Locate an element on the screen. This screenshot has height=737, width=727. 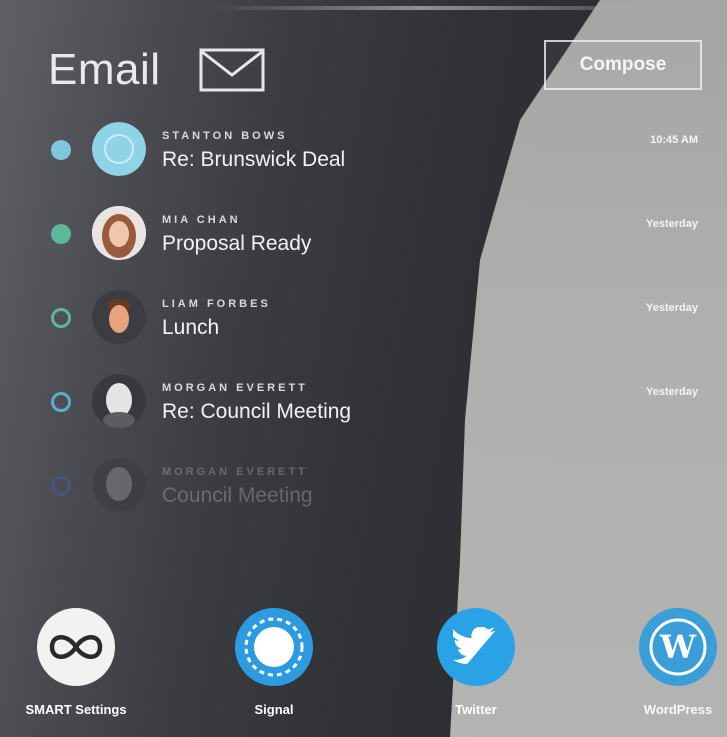
email-time: 10:45 AM is located at coordinates (674, 140).